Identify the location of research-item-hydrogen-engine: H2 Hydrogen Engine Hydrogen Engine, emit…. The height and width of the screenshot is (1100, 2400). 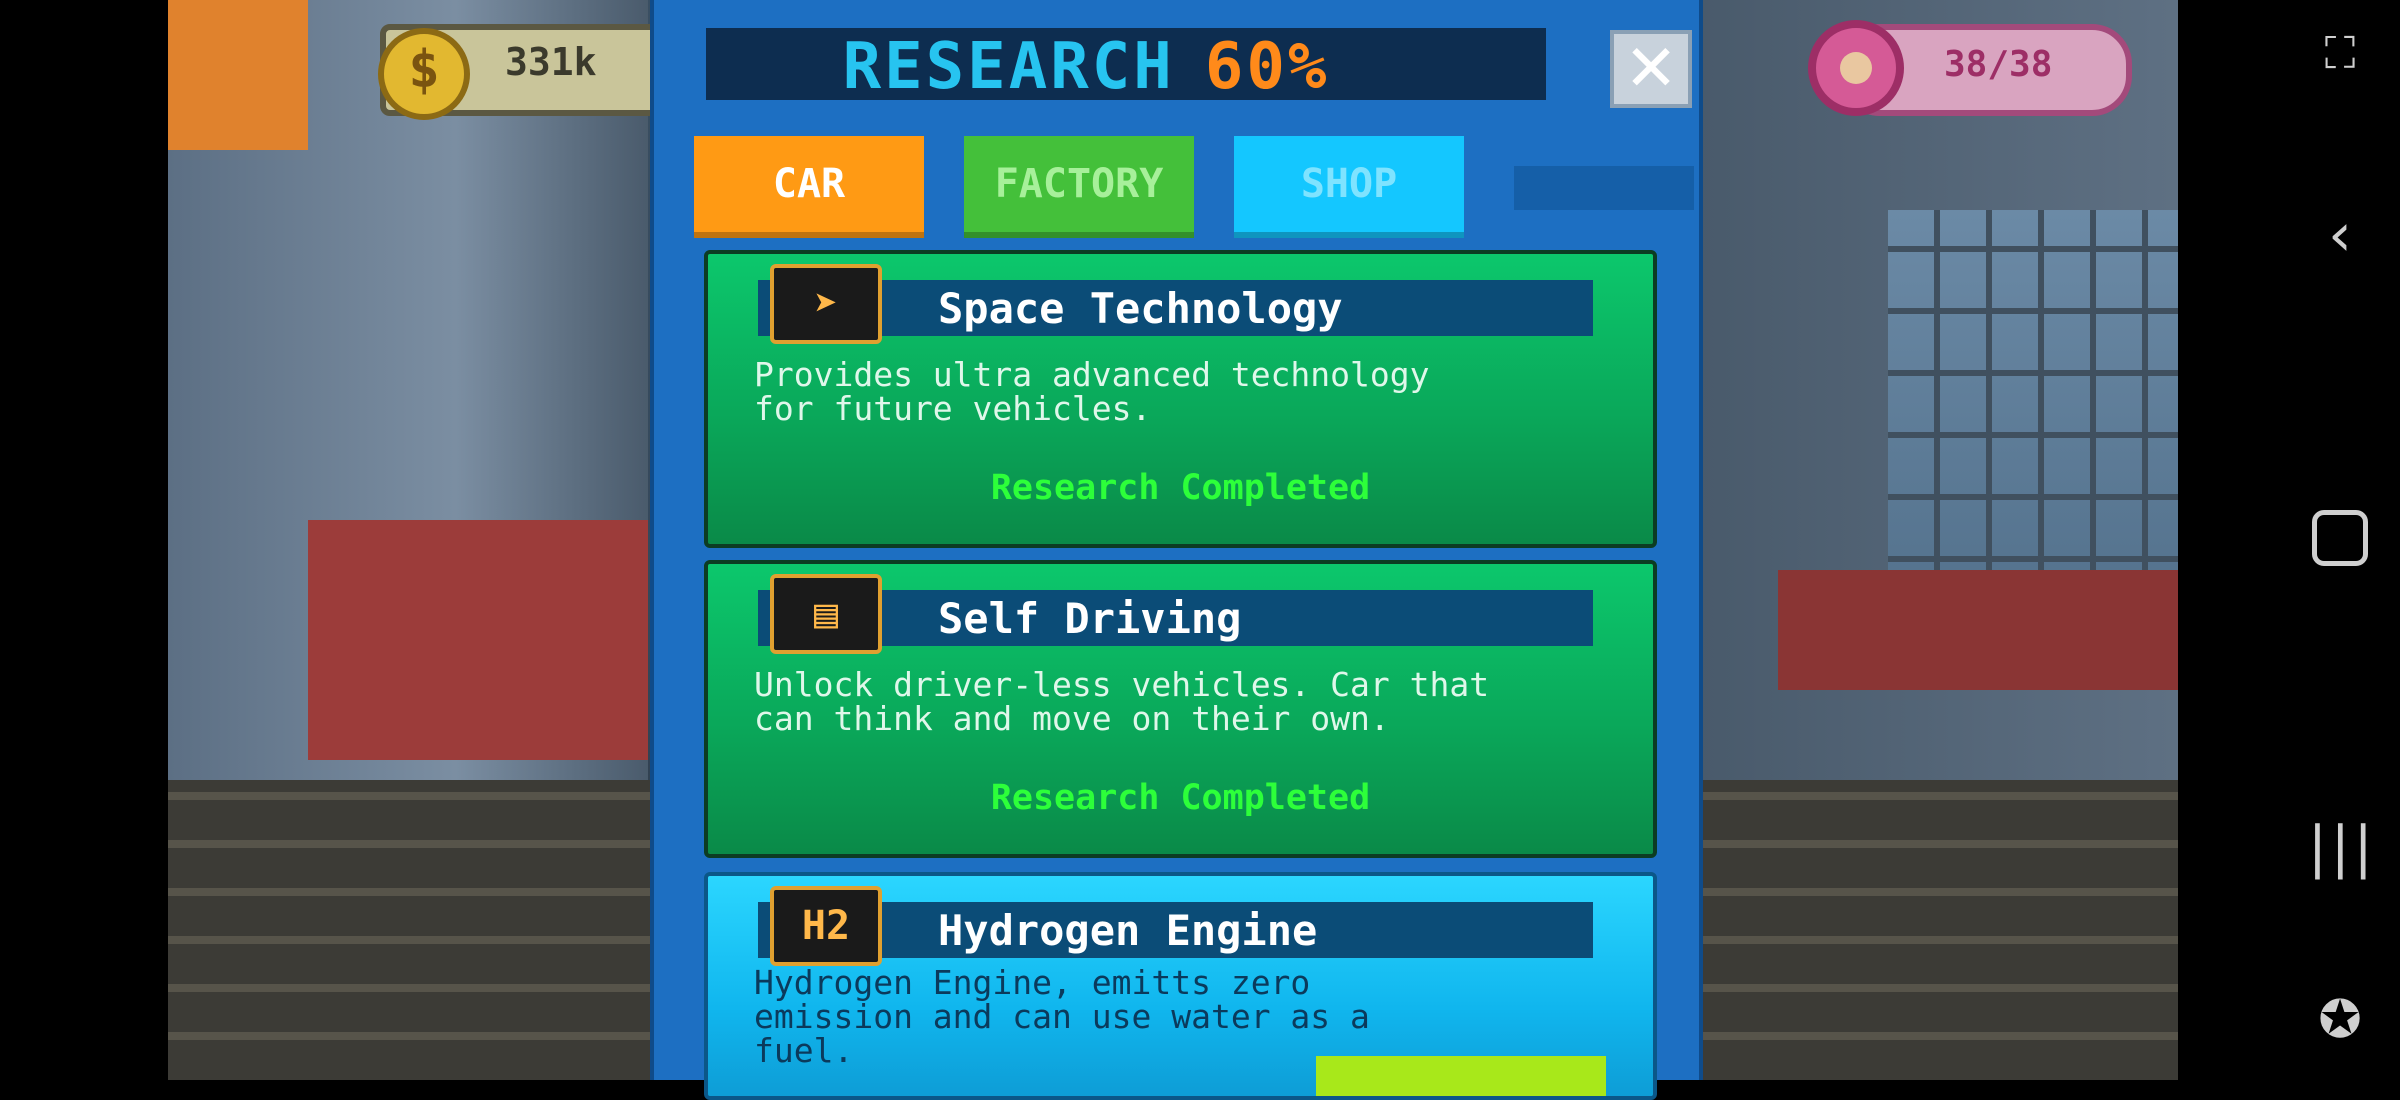
(1180, 986).